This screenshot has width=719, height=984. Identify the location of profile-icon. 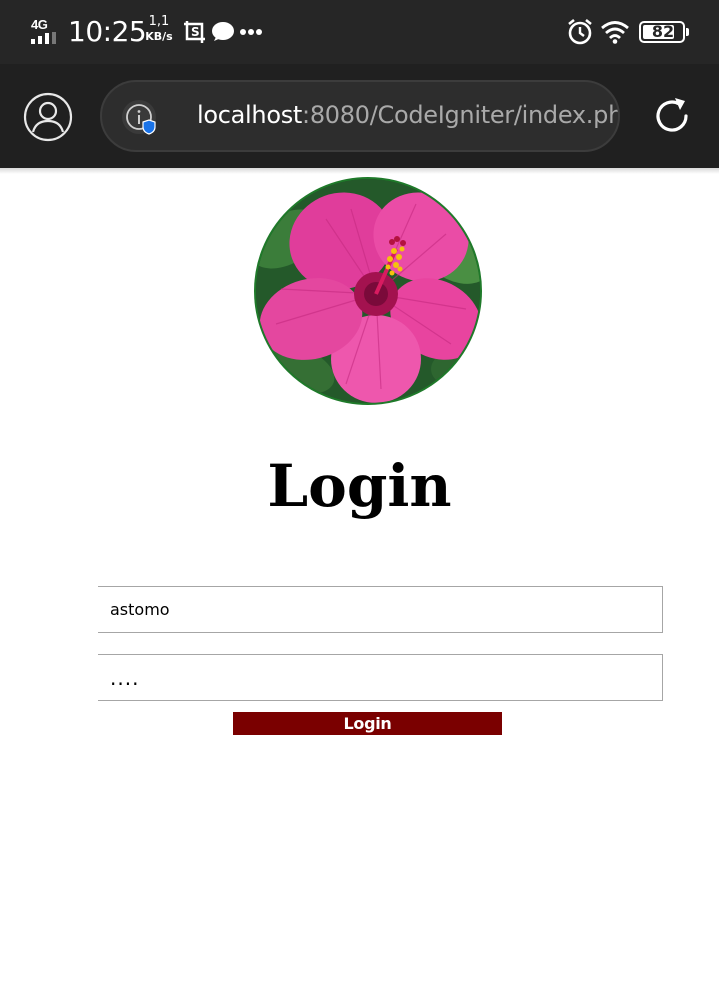
(48, 117).